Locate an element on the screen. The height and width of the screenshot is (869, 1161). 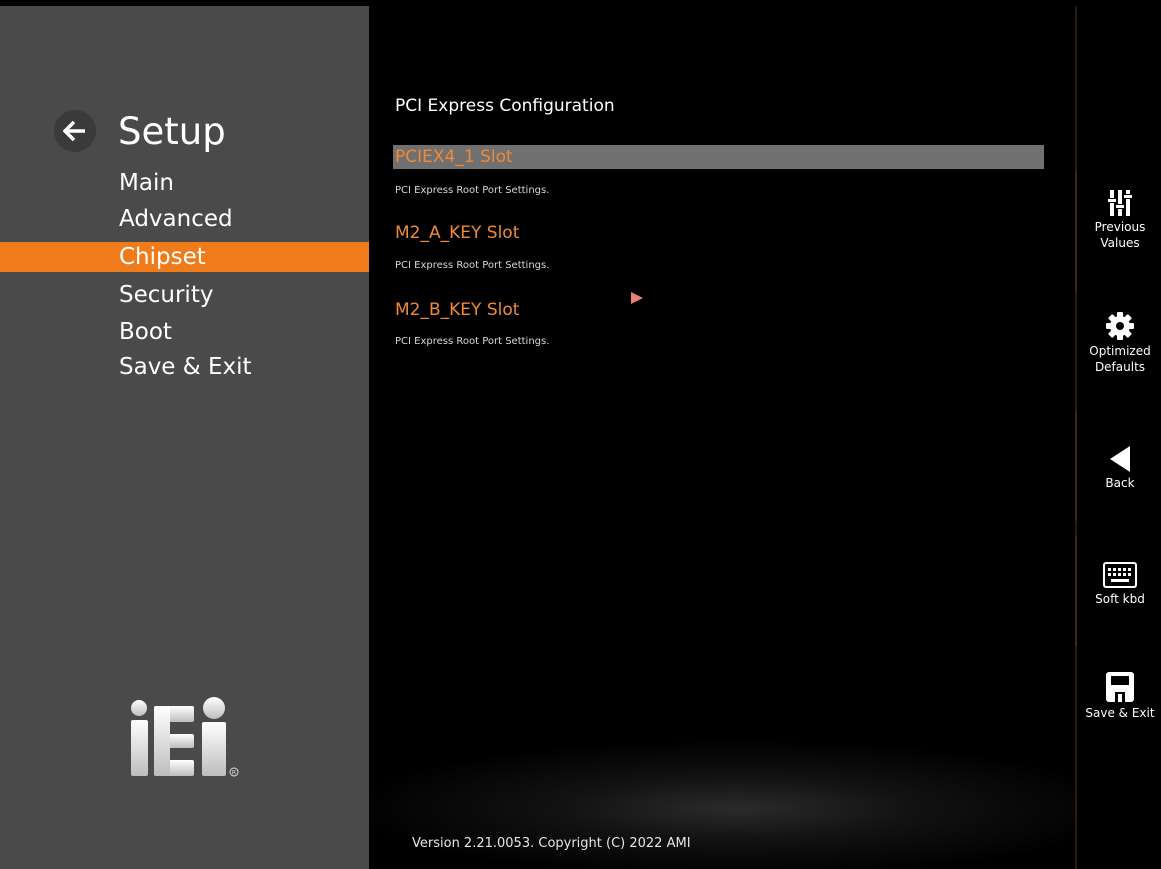
sliders-icon is located at coordinates (1120, 203).